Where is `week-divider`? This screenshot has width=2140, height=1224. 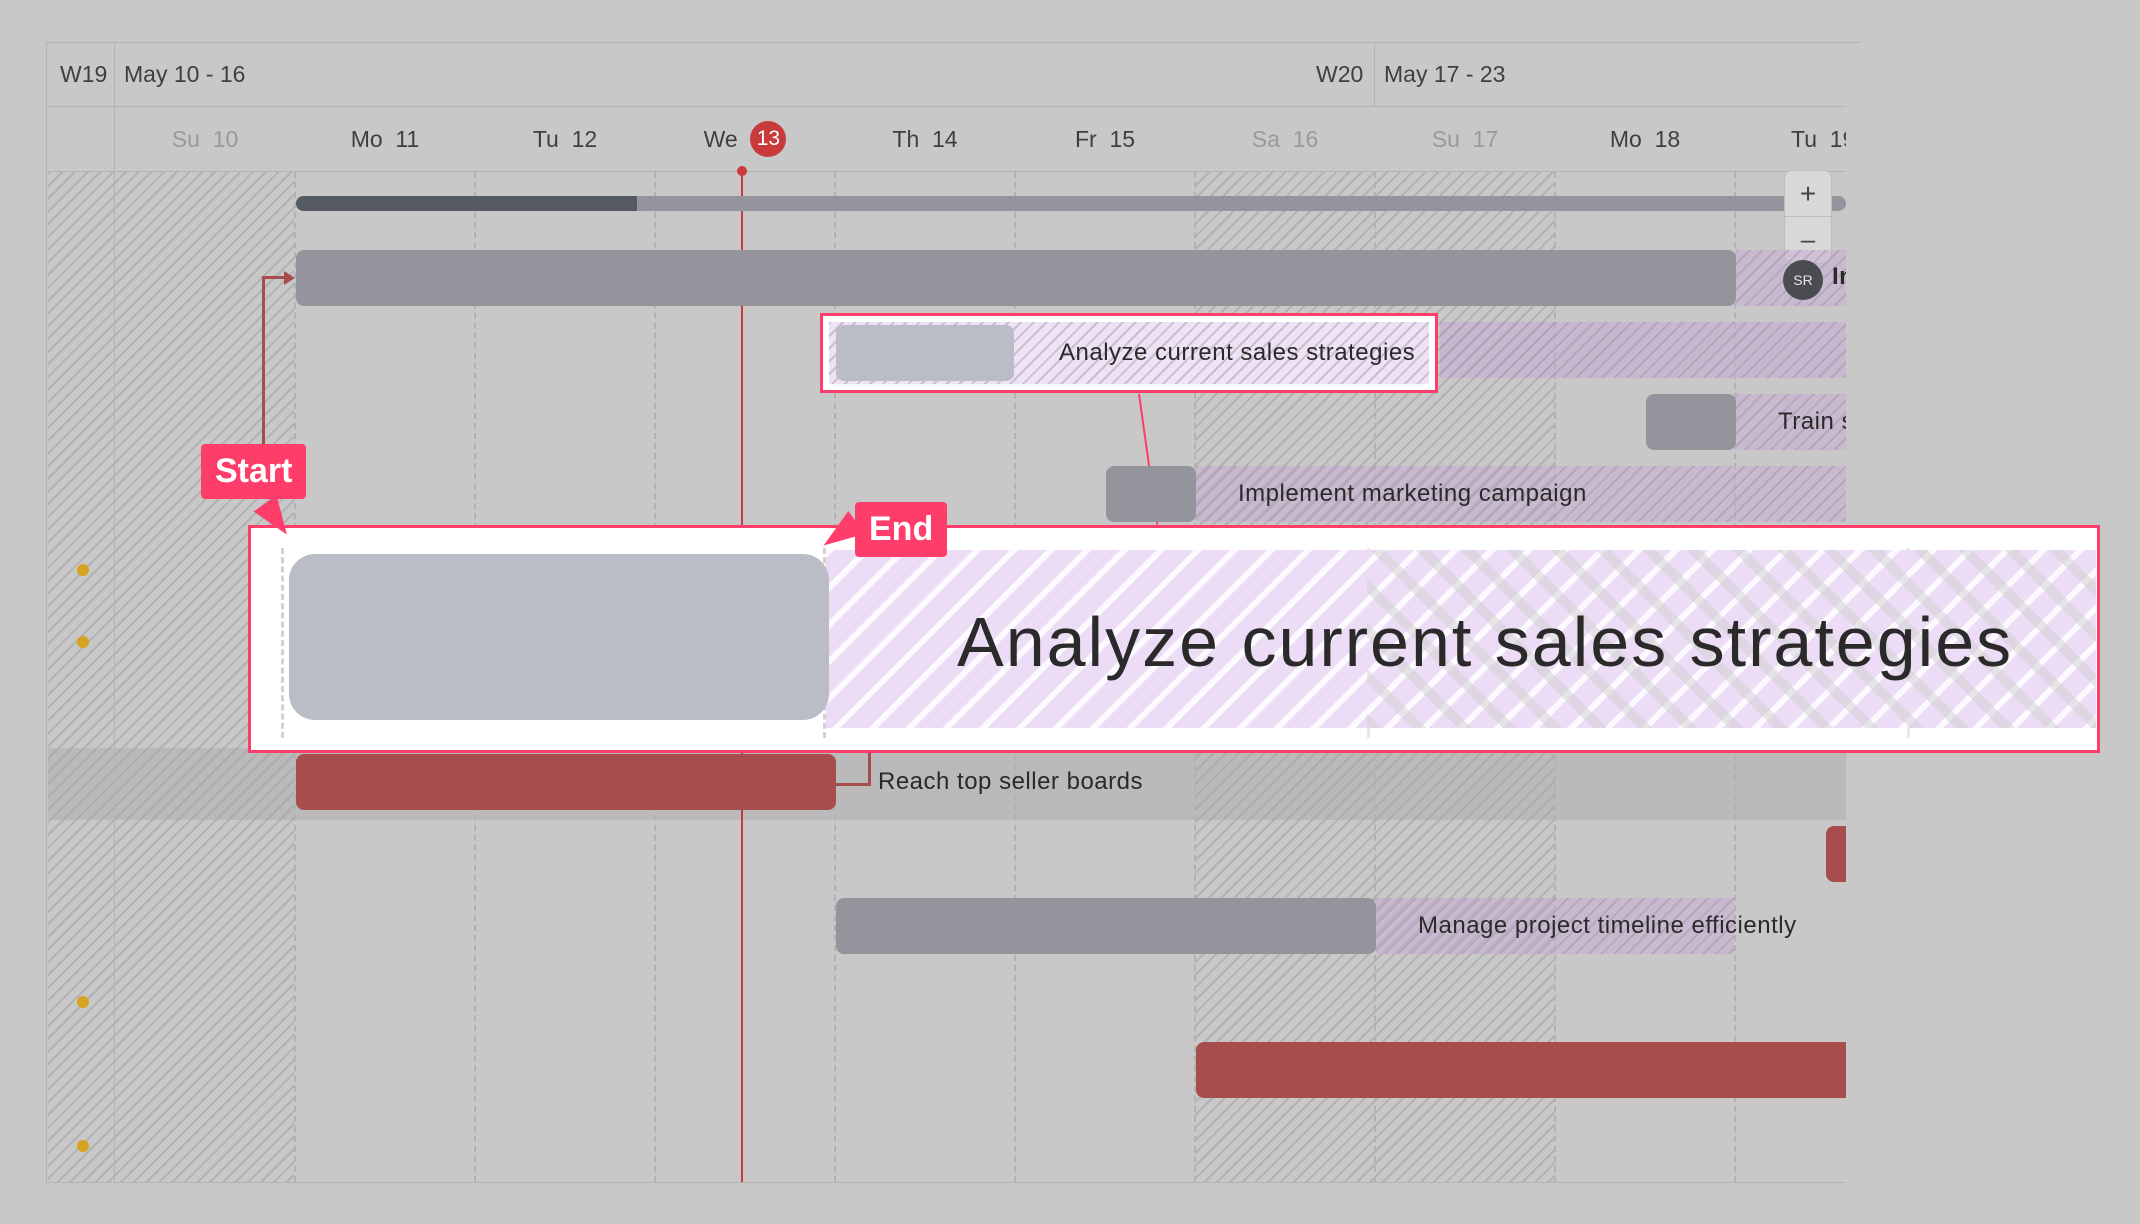
week-divider is located at coordinates (1374, 74).